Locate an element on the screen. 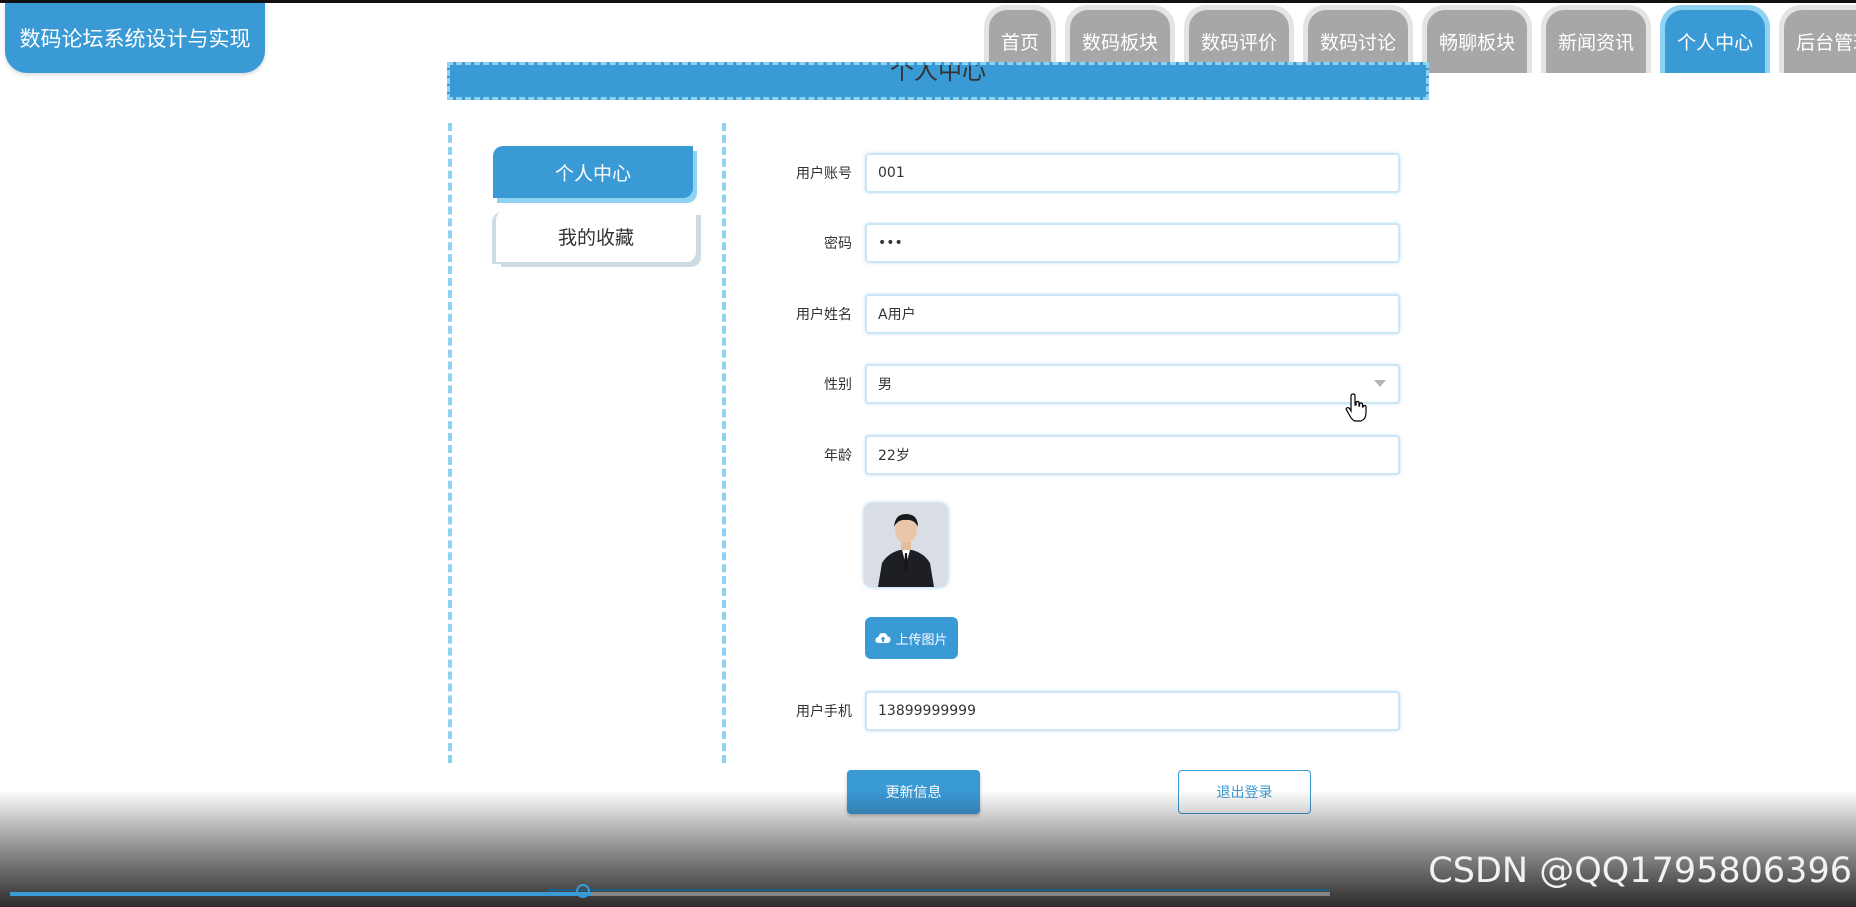  avatar is located at coordinates (906, 545).